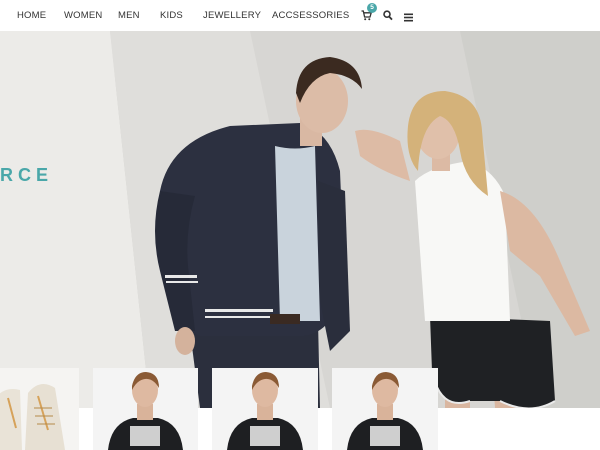  I want to click on nav-item-accessories: ACCSESSORIES, so click(310, 15).